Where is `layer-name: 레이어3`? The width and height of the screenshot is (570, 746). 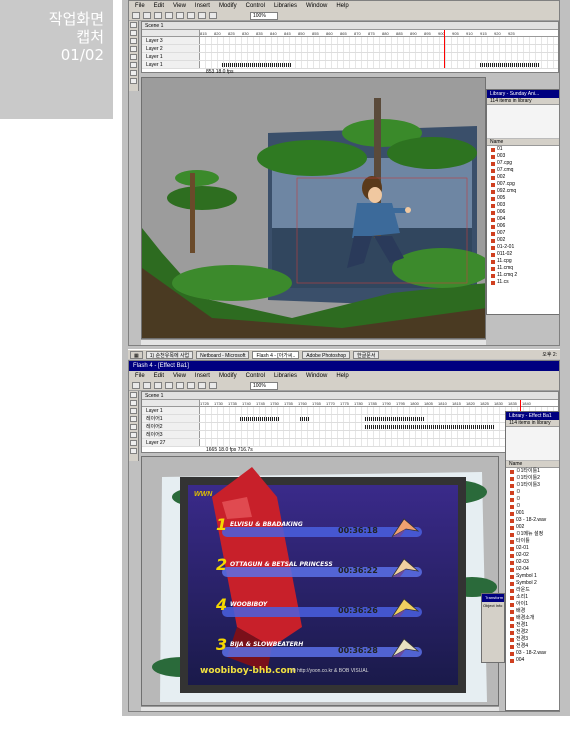
layer-name: 레이어3 is located at coordinates (171, 434).